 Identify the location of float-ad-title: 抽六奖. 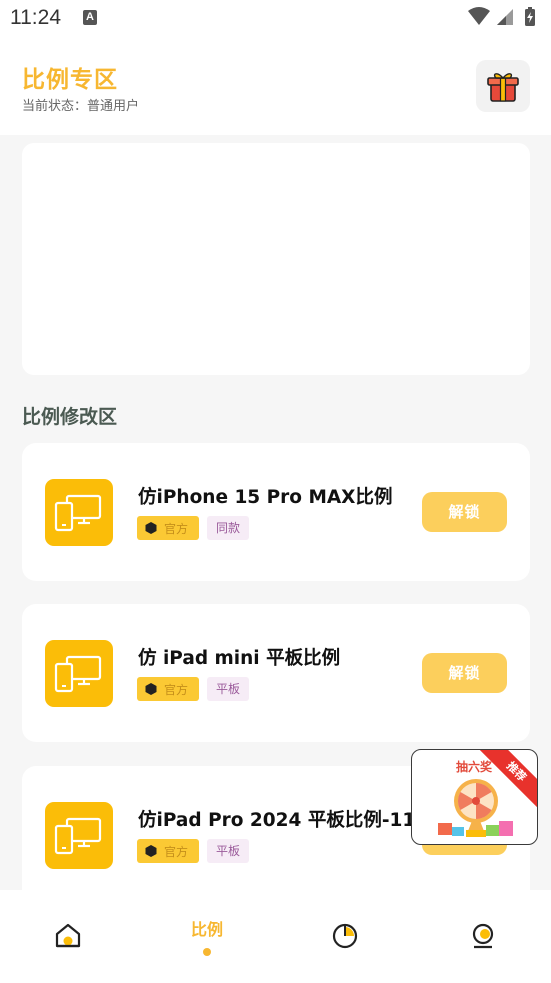
(474, 767).